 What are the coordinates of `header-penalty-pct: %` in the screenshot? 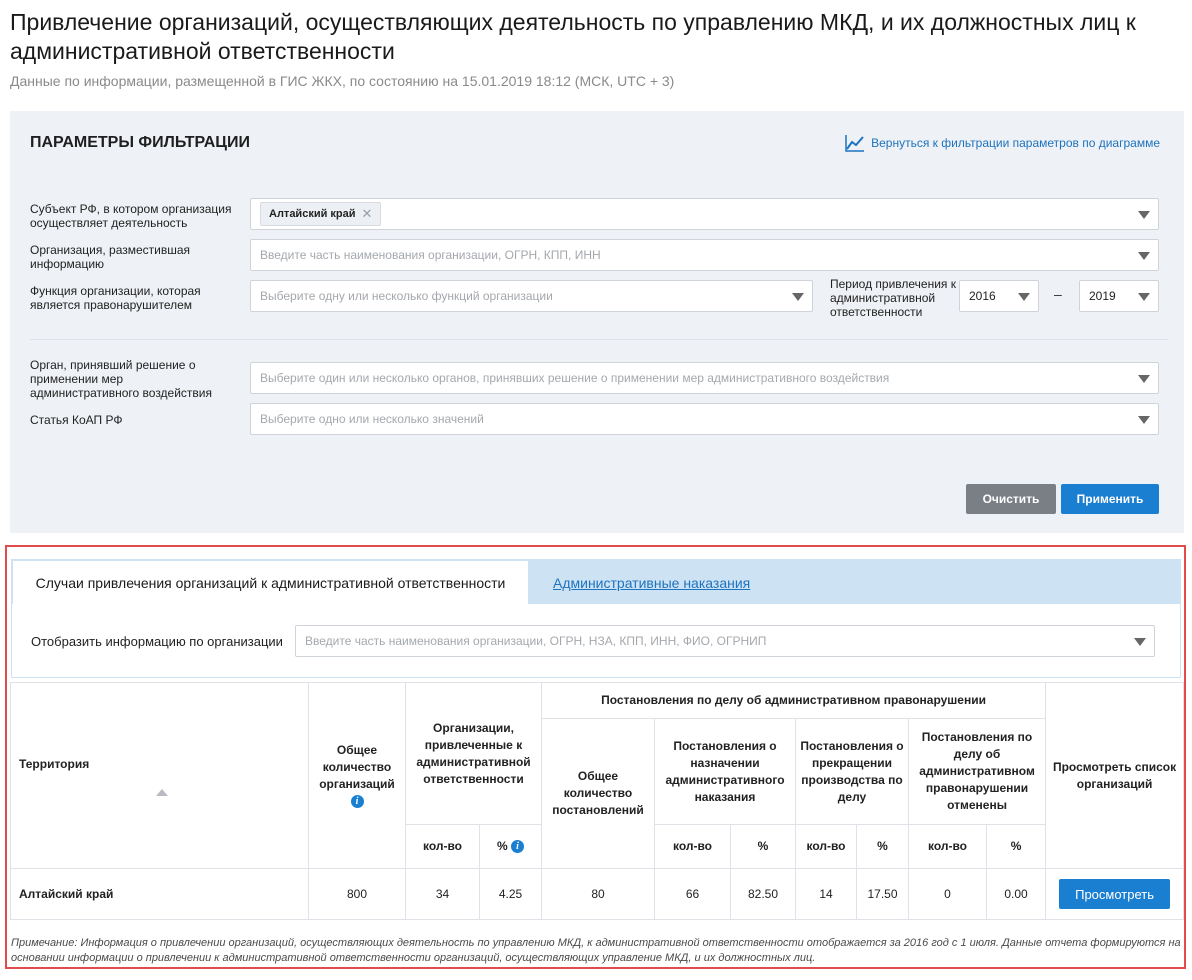 It's located at (763, 846).